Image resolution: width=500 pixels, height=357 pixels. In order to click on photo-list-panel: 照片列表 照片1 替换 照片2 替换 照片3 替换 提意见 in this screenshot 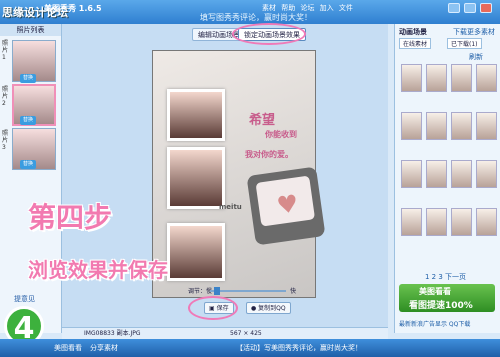, I will do `click(31, 178)`.